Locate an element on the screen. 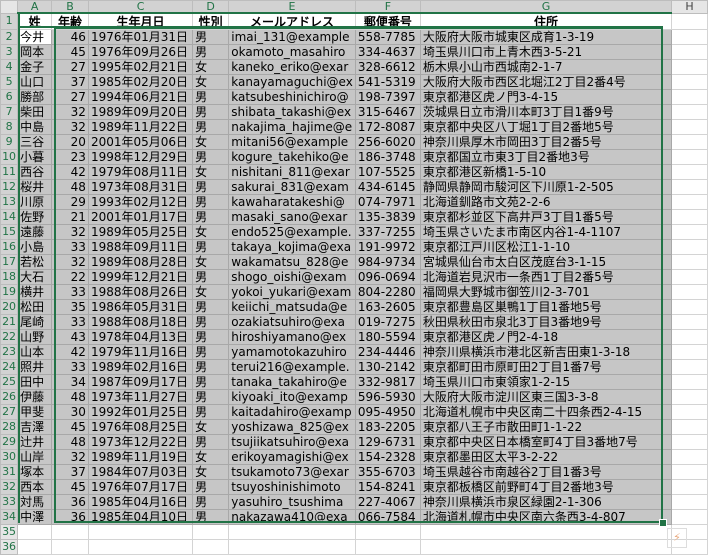 The height and width of the screenshot is (555, 708). row-header: 36 is located at coordinates (9, 547).